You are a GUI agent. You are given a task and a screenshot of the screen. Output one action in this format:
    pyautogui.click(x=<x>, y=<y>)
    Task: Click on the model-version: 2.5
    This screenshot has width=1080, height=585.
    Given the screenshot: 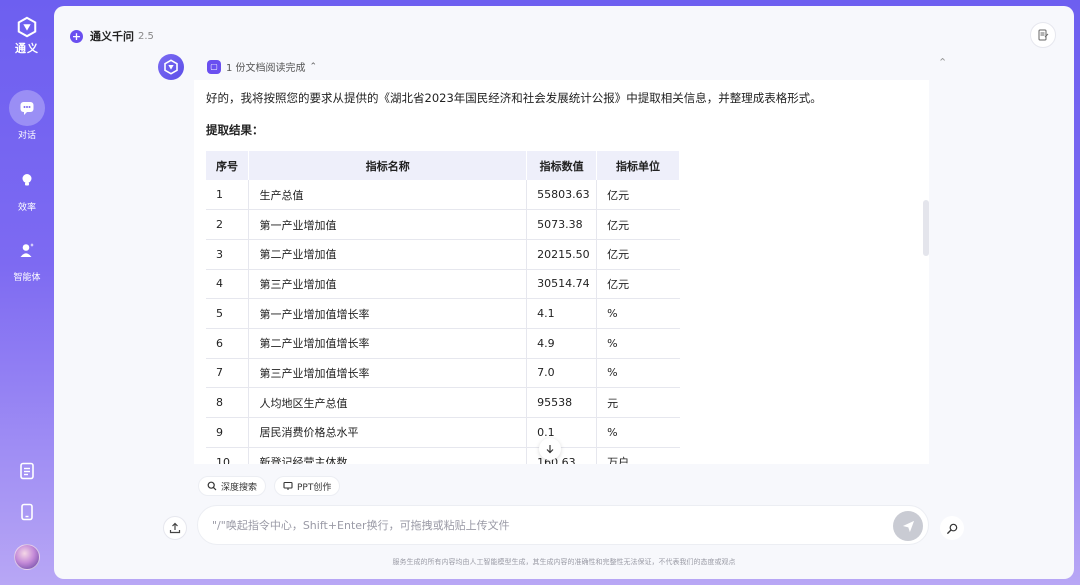 What is the action you would take?
    pyautogui.click(x=146, y=36)
    